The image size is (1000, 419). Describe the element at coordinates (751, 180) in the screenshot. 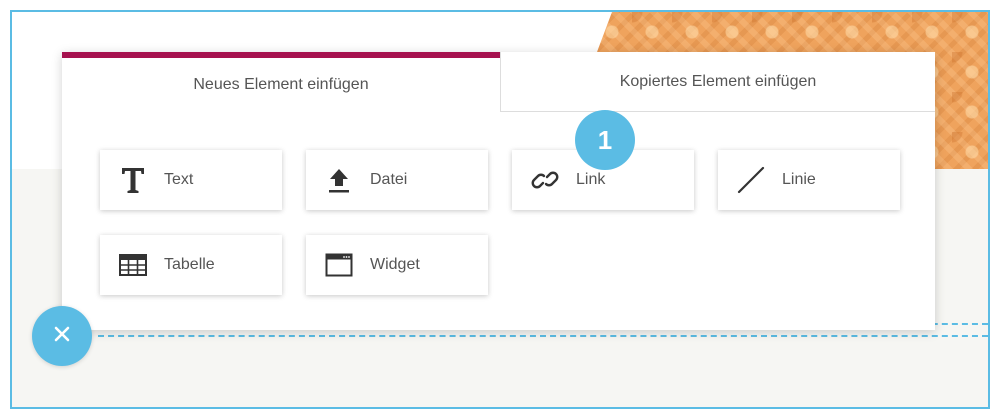

I see `line-icon` at that location.